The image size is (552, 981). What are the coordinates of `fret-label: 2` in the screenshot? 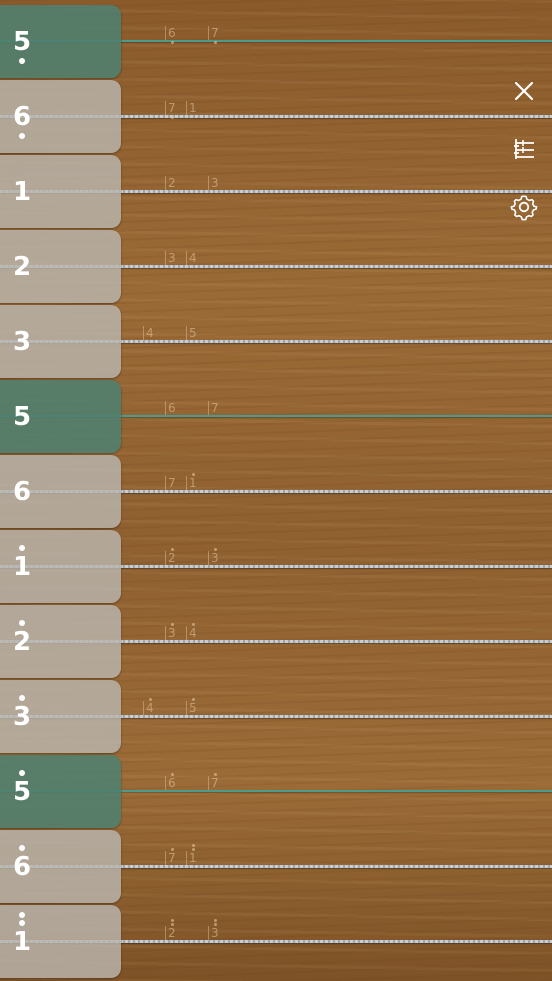 It's located at (172, 558).